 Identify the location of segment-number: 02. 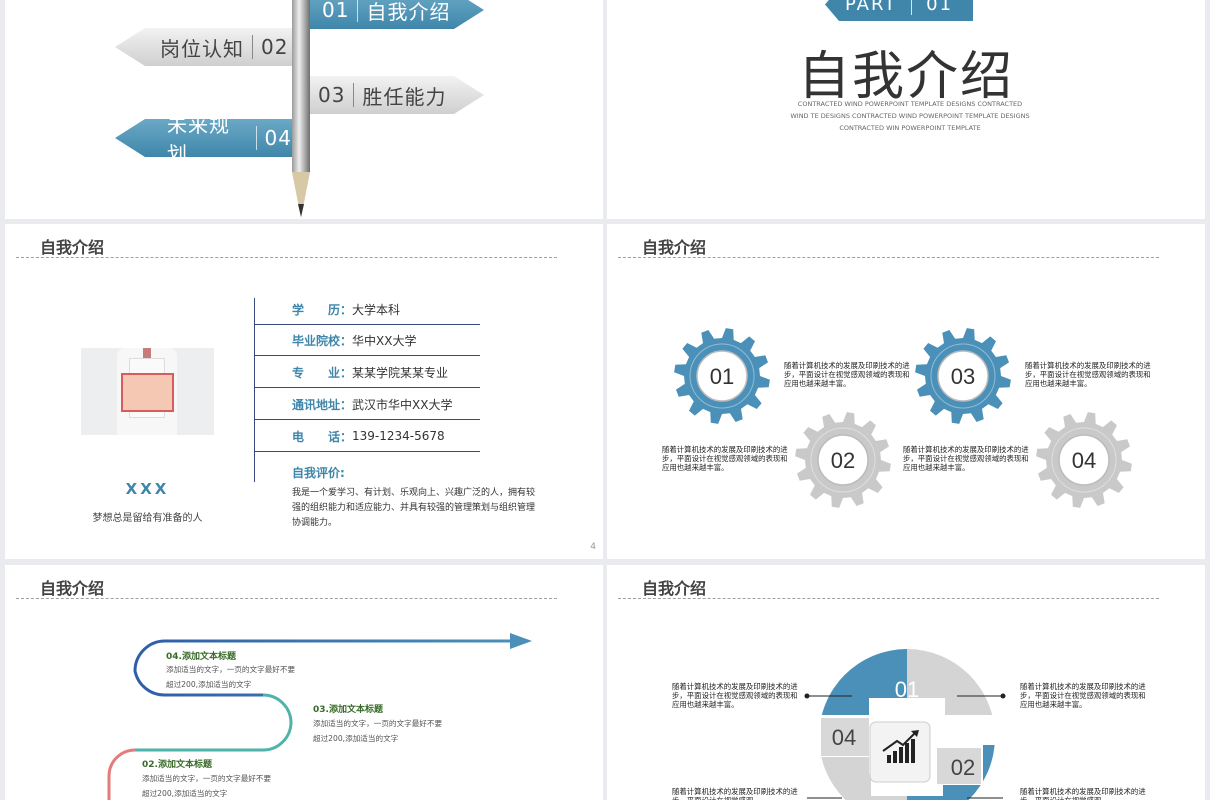
(963, 767).